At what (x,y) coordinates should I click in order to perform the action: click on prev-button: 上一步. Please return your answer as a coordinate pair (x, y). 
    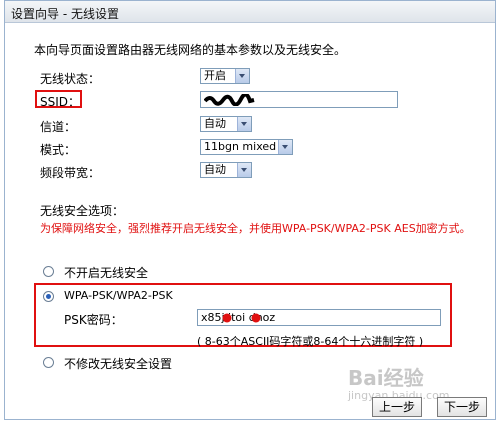
    Looking at the image, I should click on (397, 407).